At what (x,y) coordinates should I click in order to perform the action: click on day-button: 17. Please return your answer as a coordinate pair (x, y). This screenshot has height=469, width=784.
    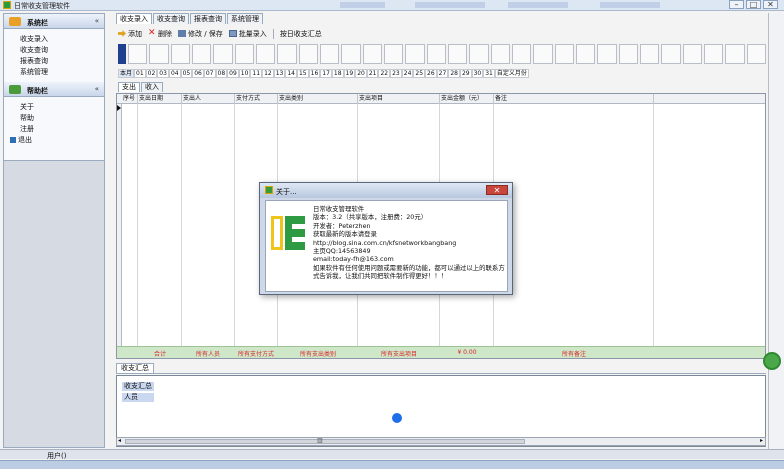
    Looking at the image, I should click on (326, 73).